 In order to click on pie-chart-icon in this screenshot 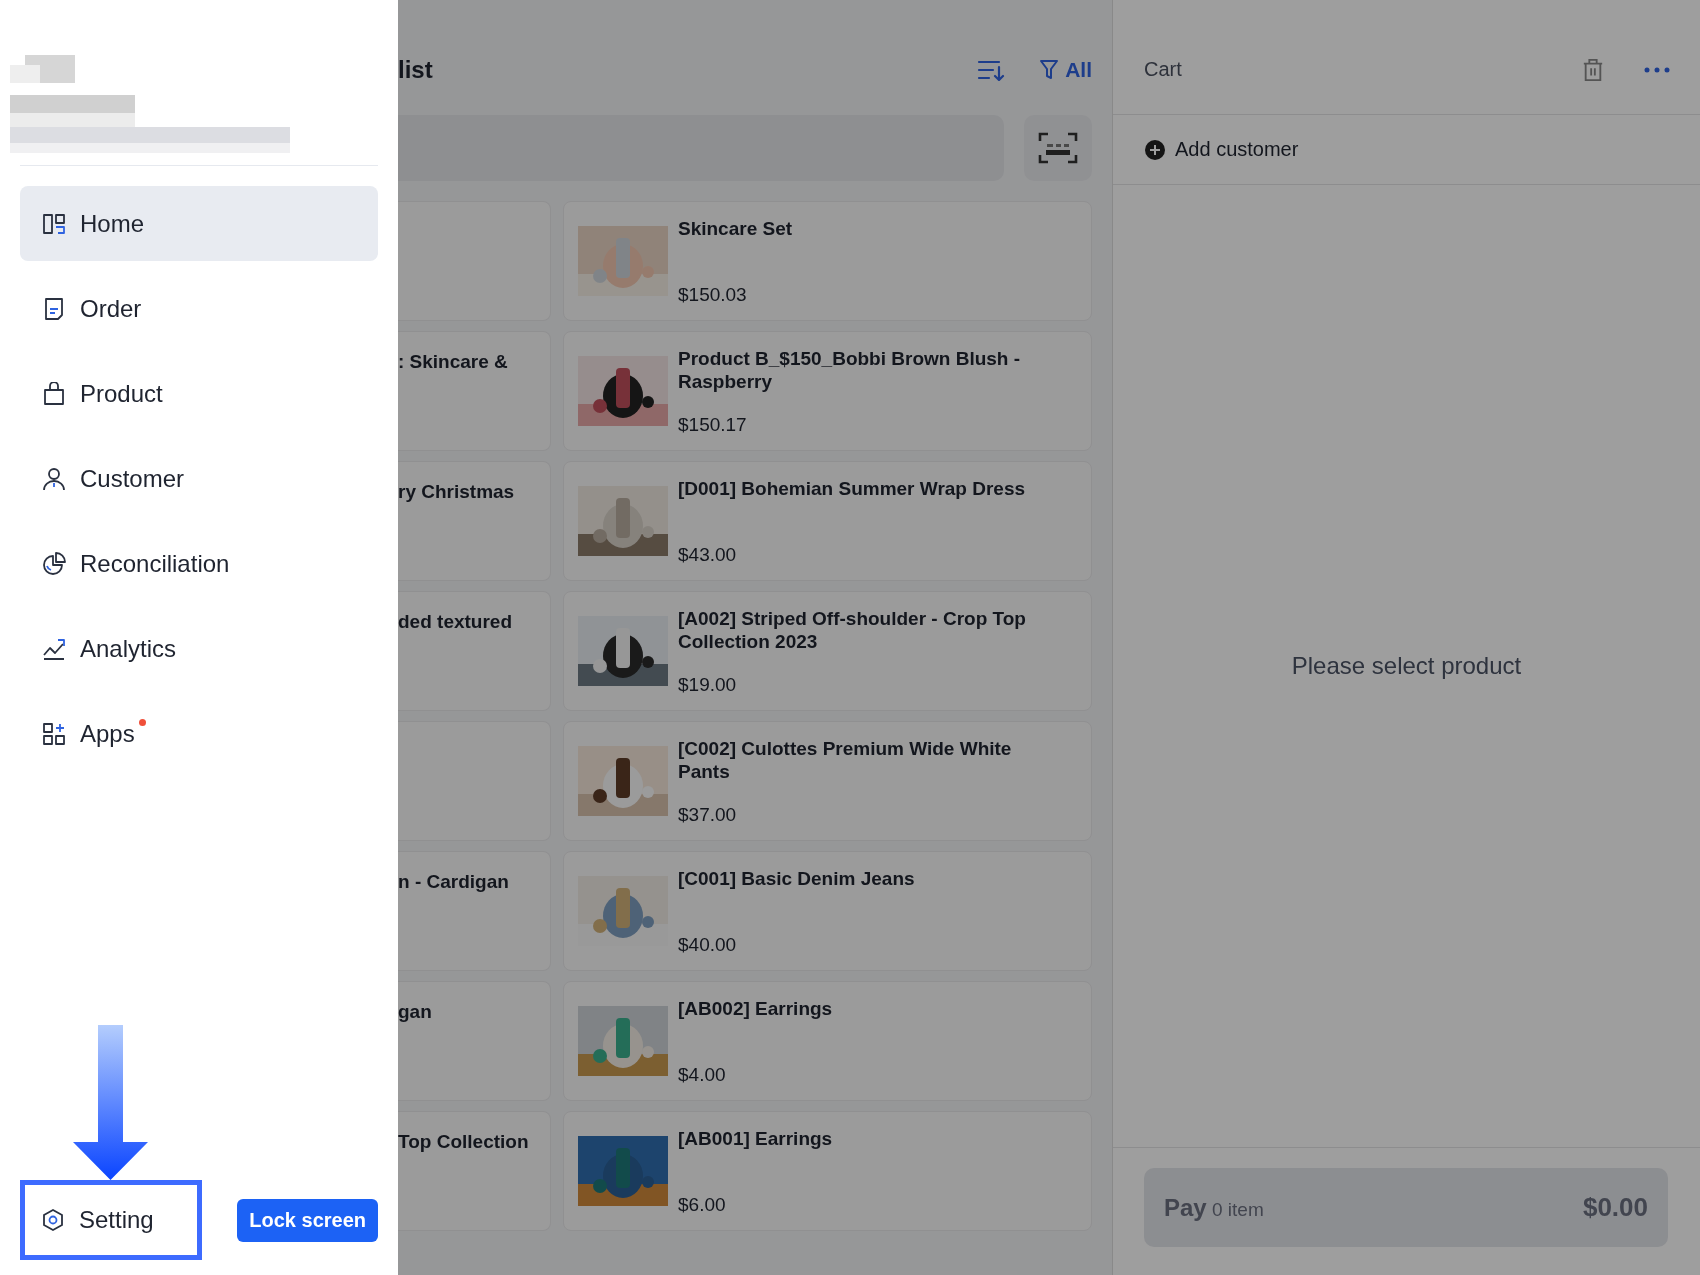, I will do `click(54, 563)`.